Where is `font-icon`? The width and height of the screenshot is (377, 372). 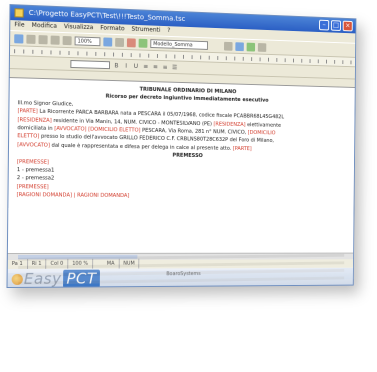
font-icon is located at coordinates (108, 41).